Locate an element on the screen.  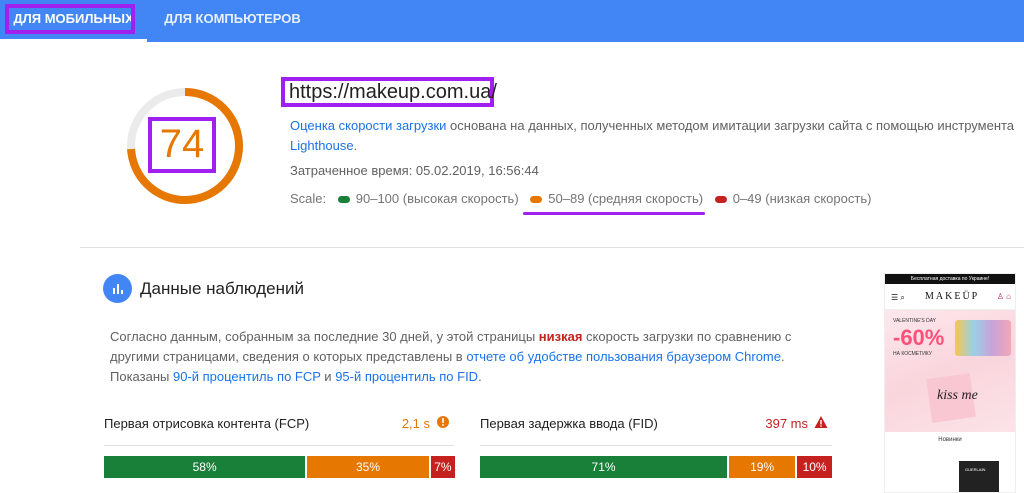
info-icon is located at coordinates (443, 422).